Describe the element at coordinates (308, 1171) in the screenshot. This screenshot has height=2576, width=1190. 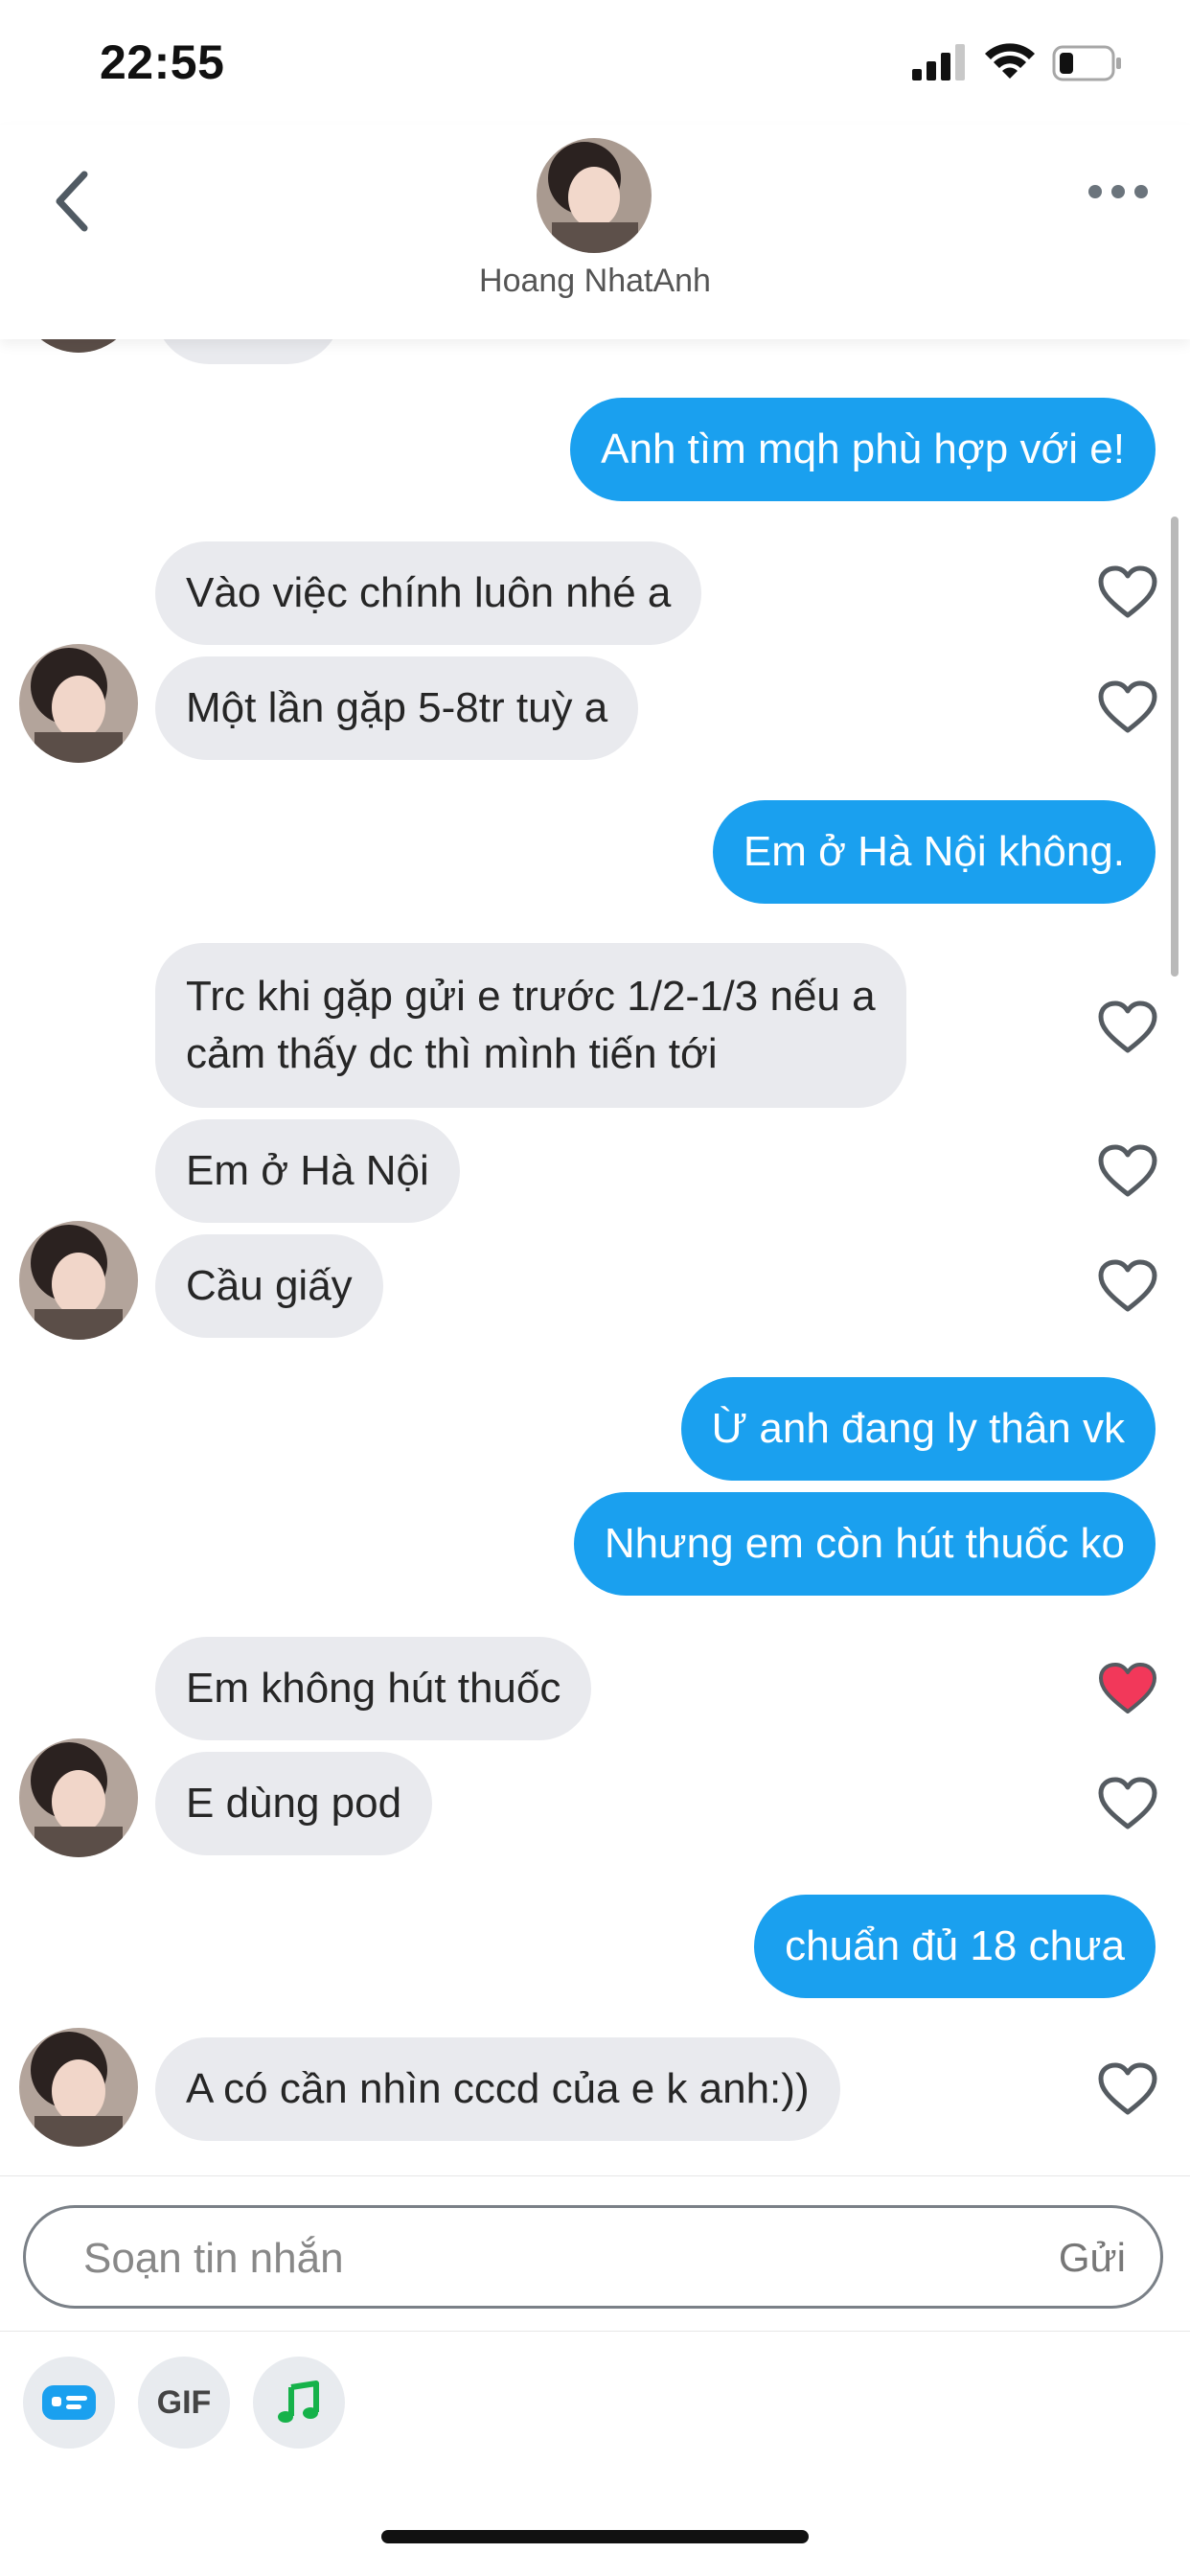
I see `message-bubble-incoming: Em ở Hà Nội` at that location.